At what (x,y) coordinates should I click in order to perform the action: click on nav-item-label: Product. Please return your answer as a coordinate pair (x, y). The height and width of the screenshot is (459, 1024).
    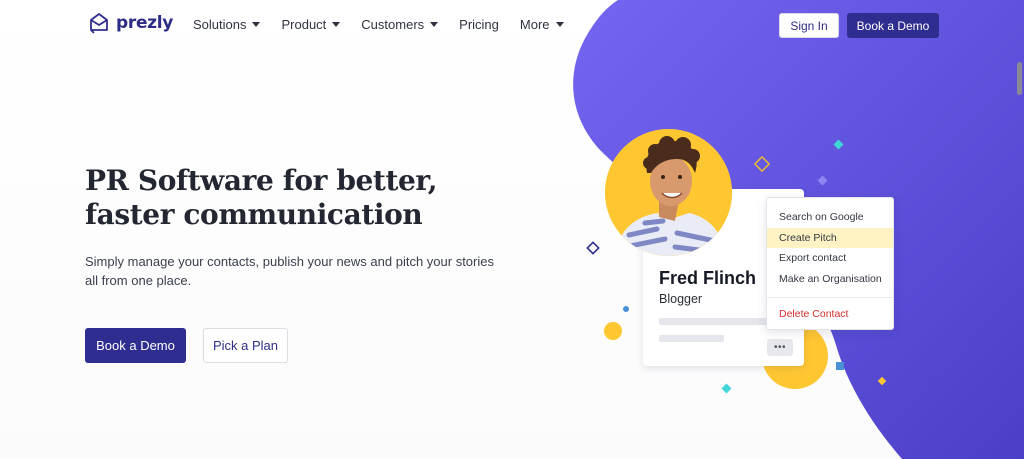
    Looking at the image, I should click on (304, 24).